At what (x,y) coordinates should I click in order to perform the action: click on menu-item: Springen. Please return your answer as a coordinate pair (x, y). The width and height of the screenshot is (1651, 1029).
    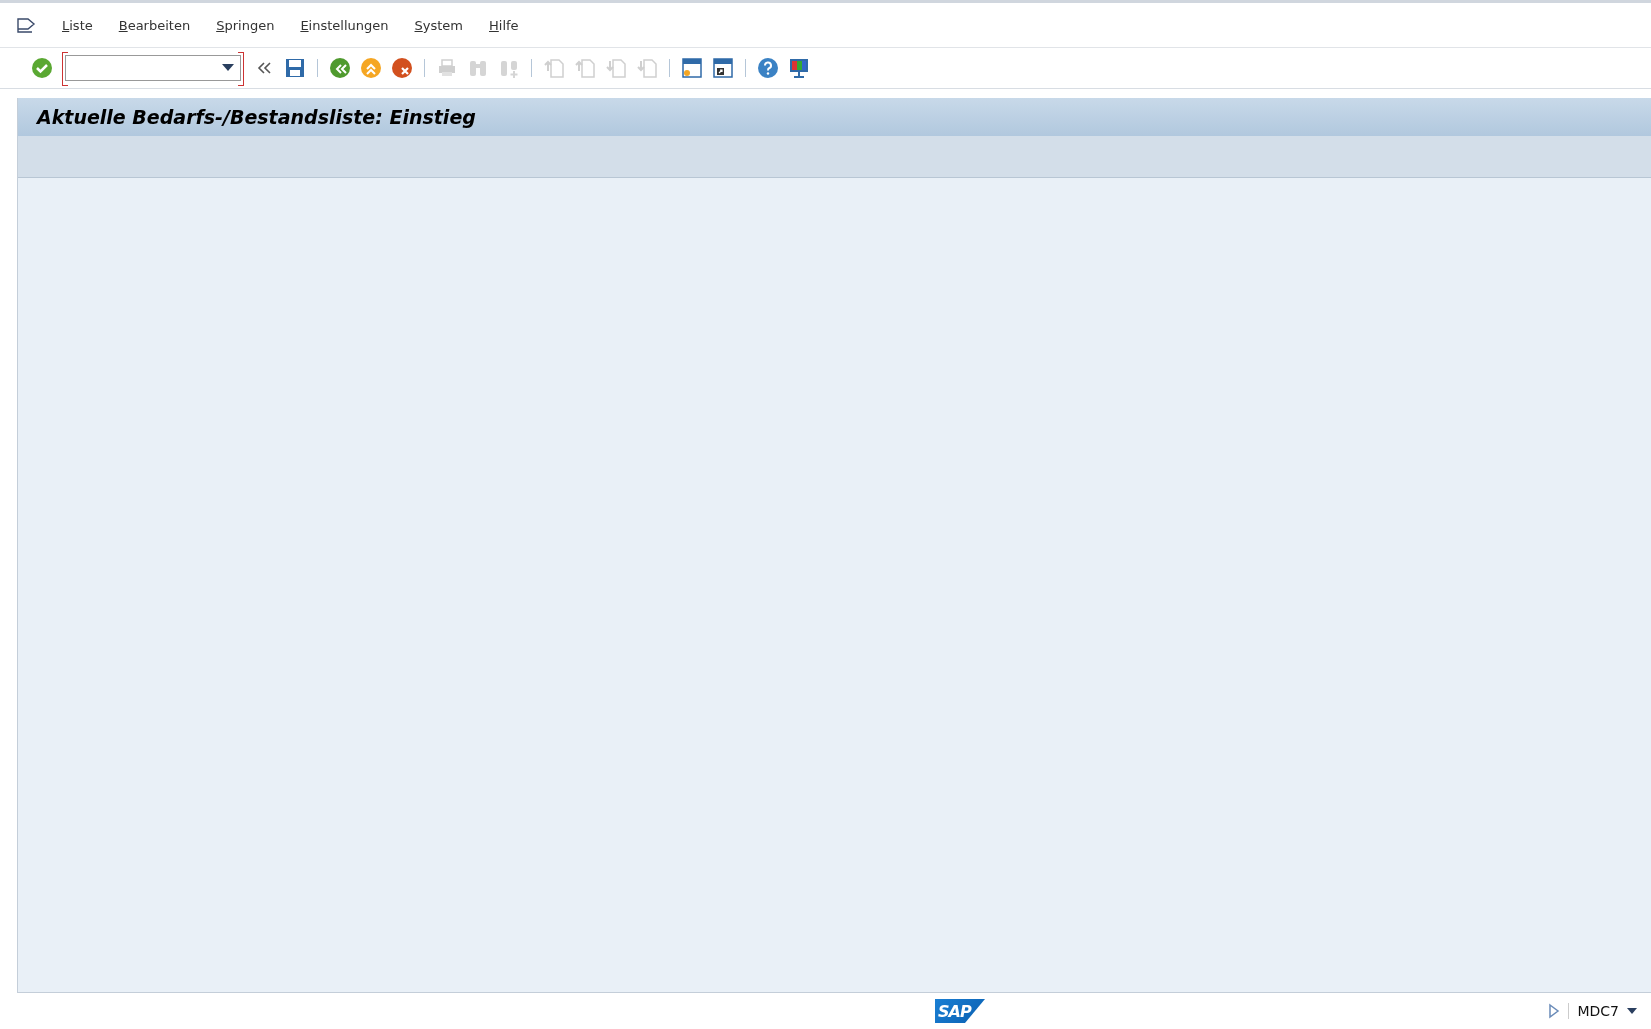
    Looking at the image, I should click on (245, 25).